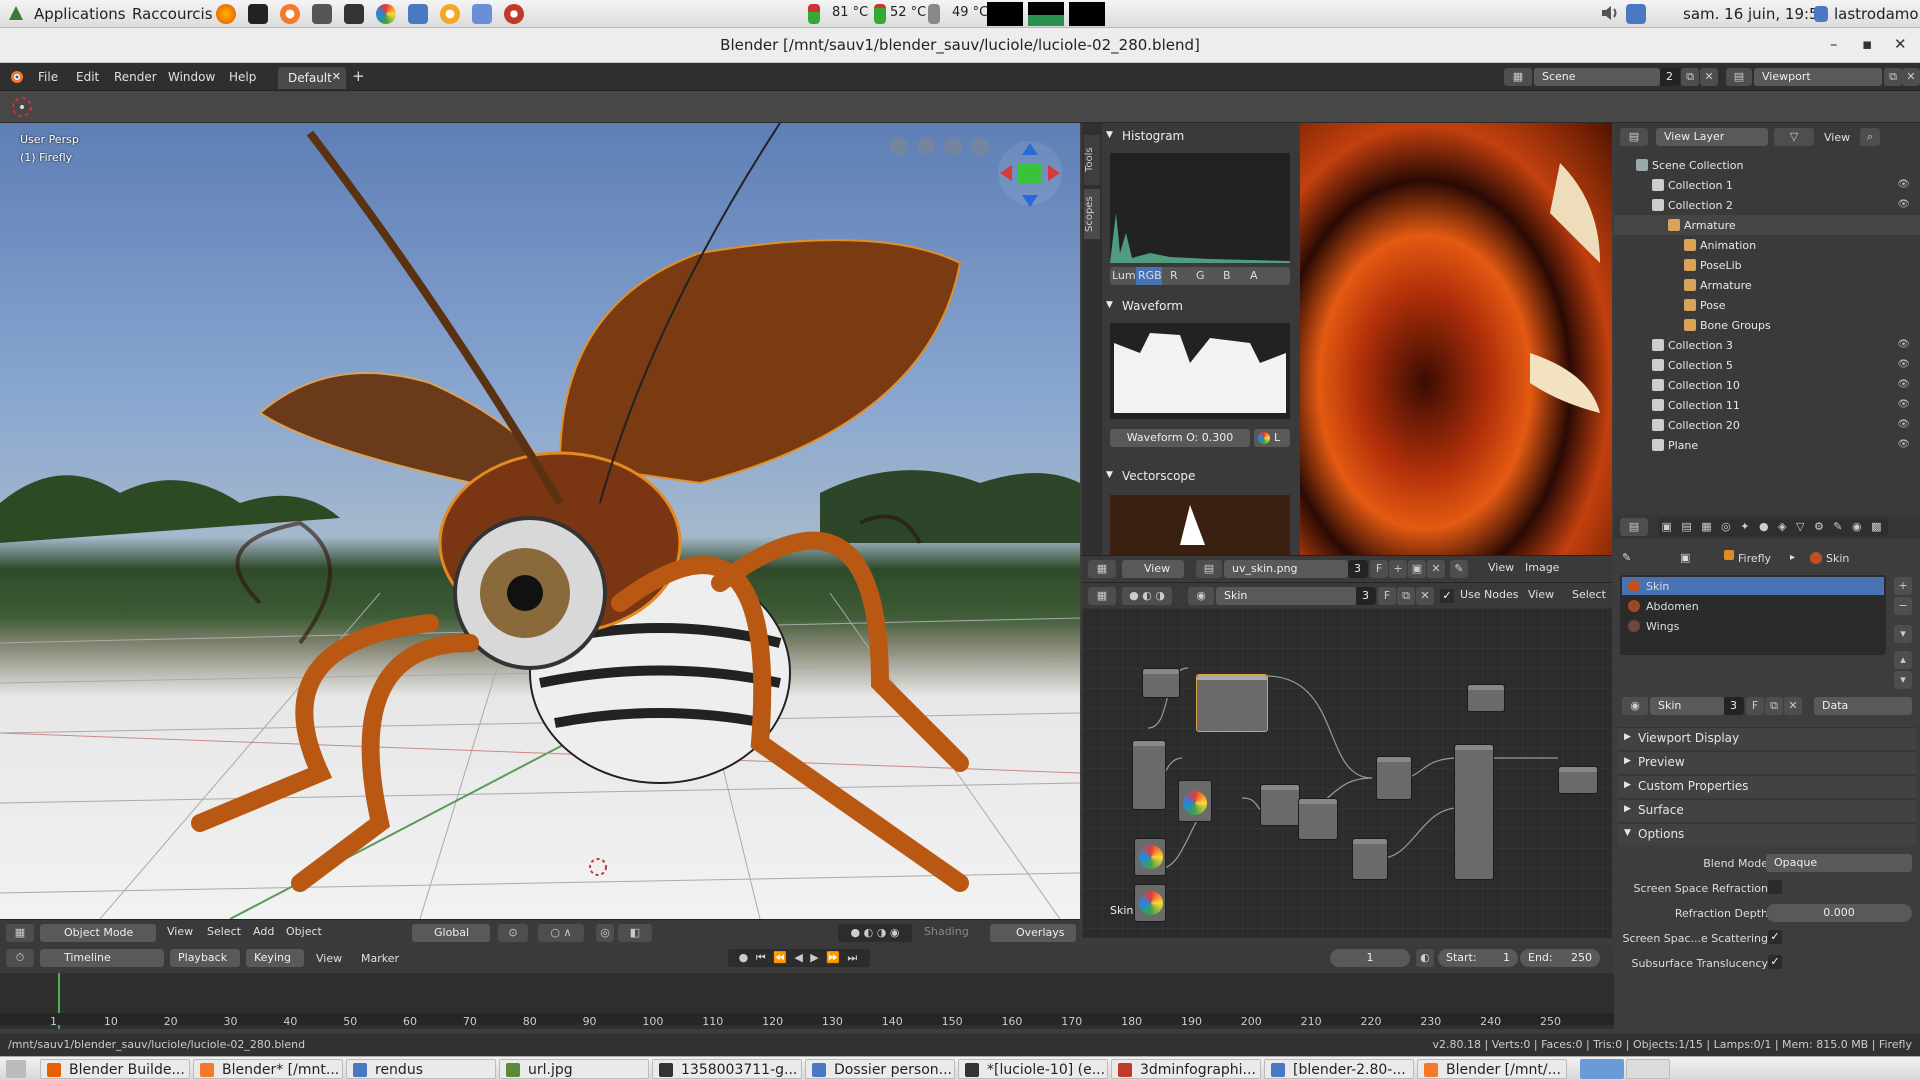 The image size is (1920, 1080). Describe the element at coordinates (1124, 275) in the screenshot. I see `channel-lum: Lum` at that location.